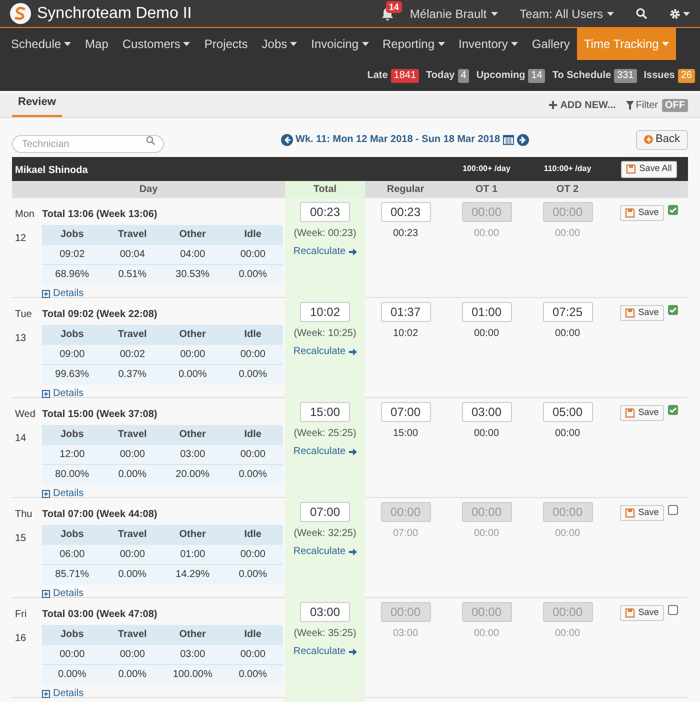 This screenshot has height=702, width=700. I want to click on settings-button, so click(679, 14).